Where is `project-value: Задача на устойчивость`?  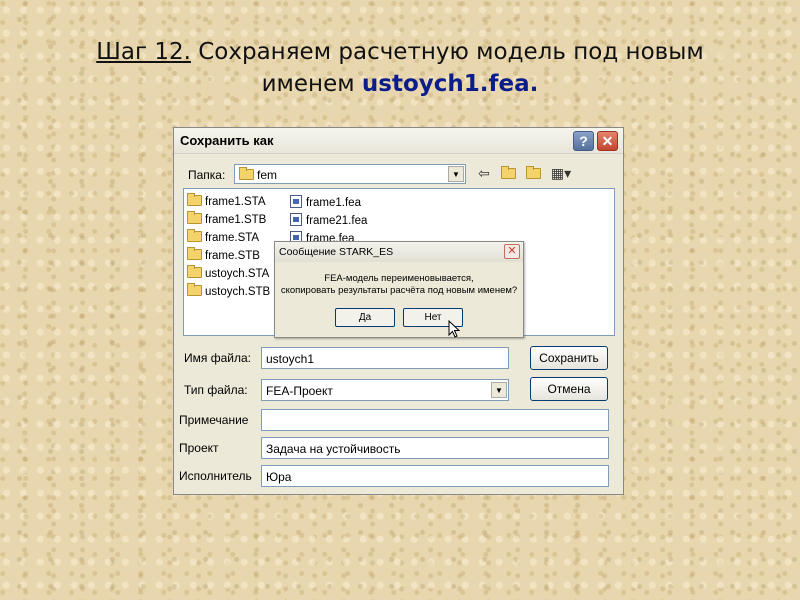
project-value: Задача на устойчивость is located at coordinates (333, 449).